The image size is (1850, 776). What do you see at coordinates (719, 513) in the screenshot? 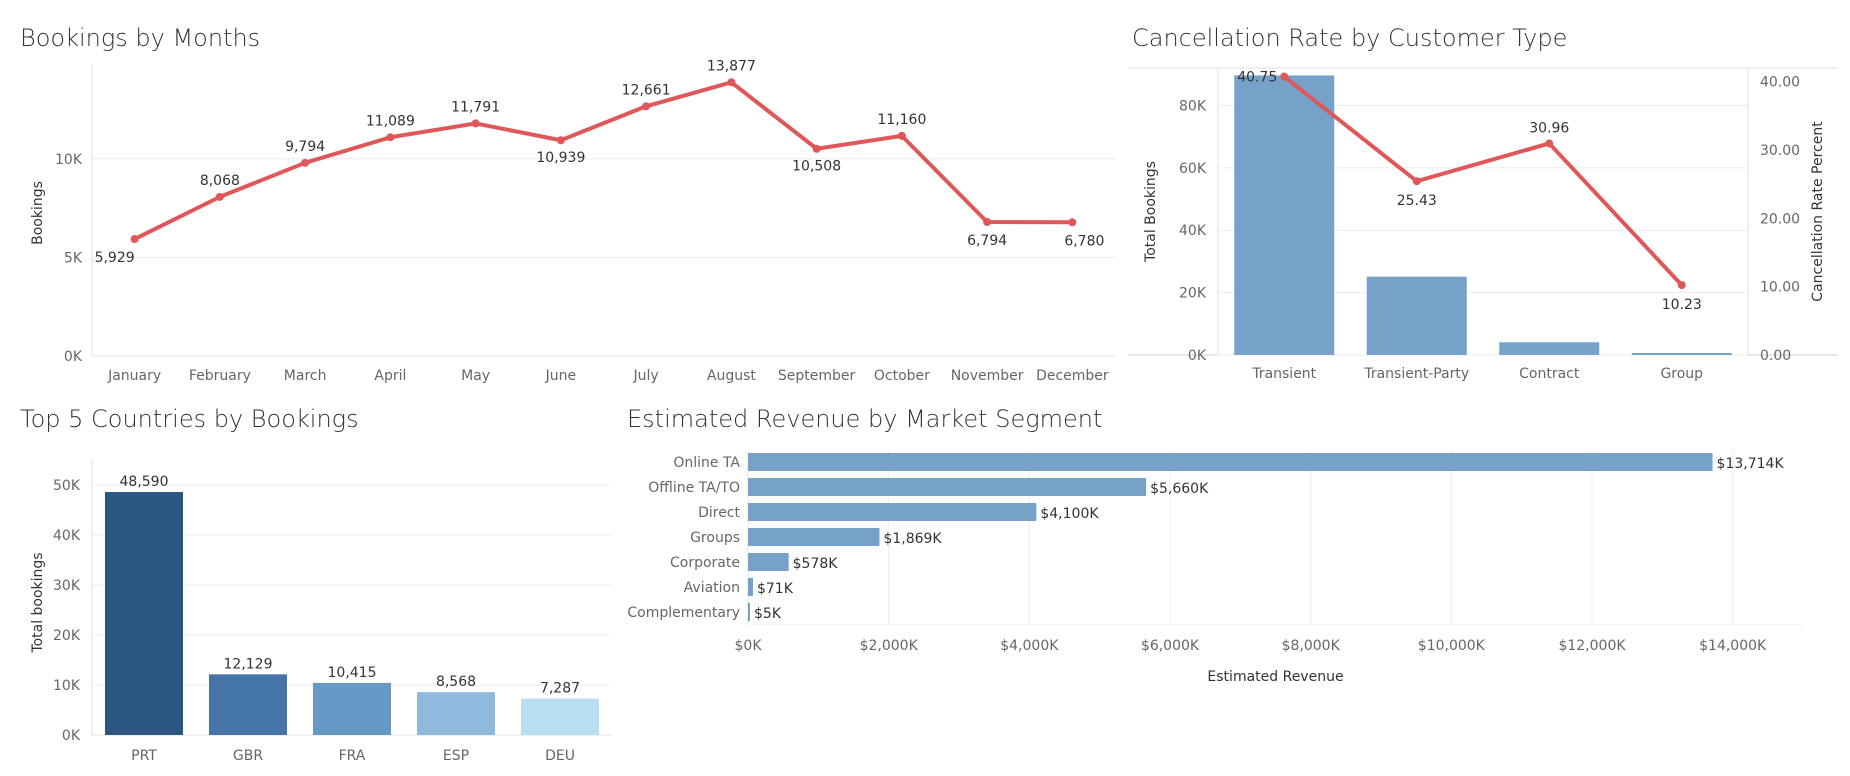
I see `category-label: Direct` at bounding box center [719, 513].